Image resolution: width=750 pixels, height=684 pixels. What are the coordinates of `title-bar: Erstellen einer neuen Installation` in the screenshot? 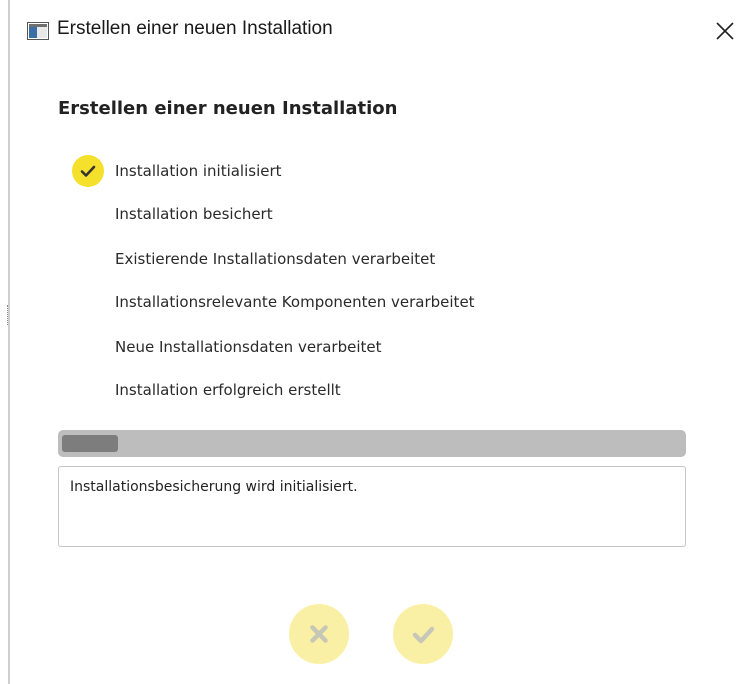 It's located at (380, 31).